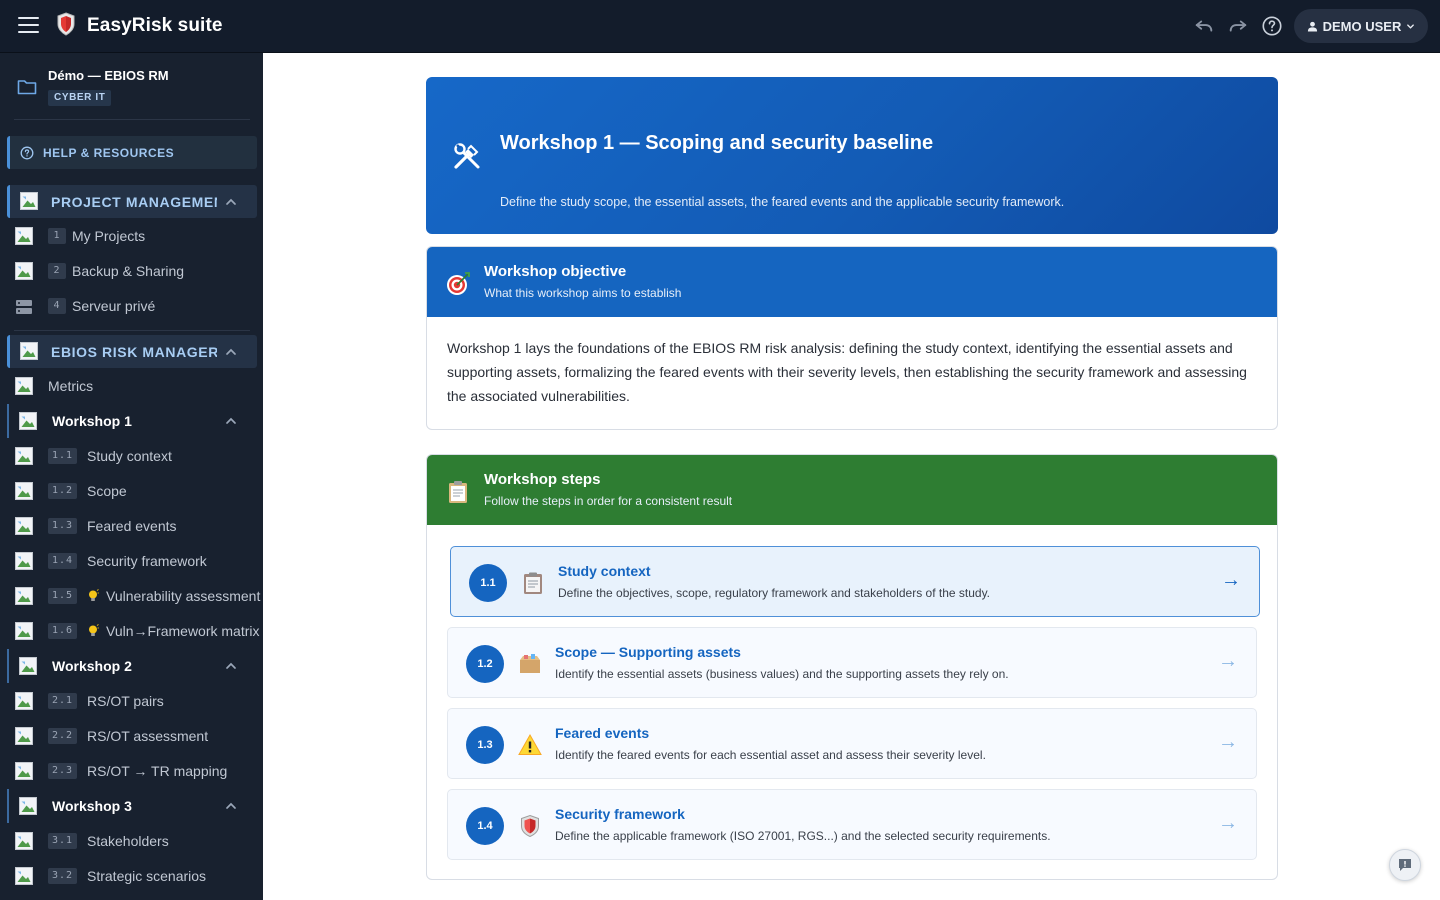  What do you see at coordinates (131, 561) in the screenshot?
I see `sidebar-item-security-framework: 1.4 Security framework` at bounding box center [131, 561].